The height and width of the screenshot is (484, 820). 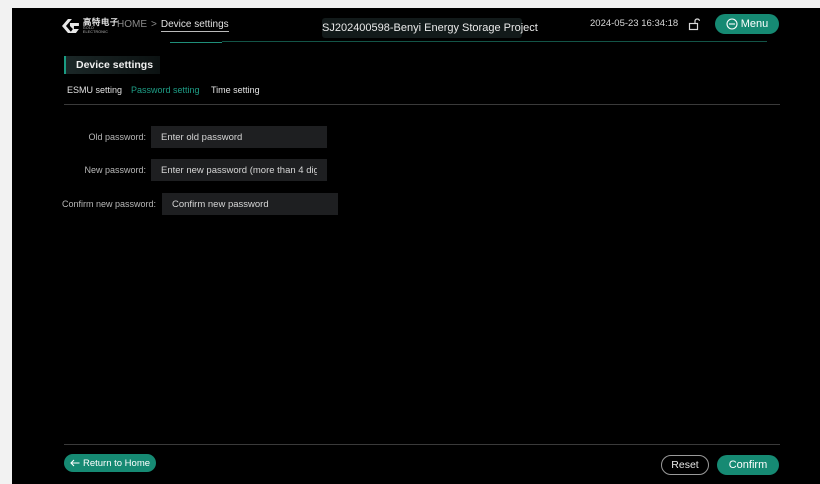 What do you see at coordinates (748, 465) in the screenshot?
I see `confirm-button: Confirm` at bounding box center [748, 465].